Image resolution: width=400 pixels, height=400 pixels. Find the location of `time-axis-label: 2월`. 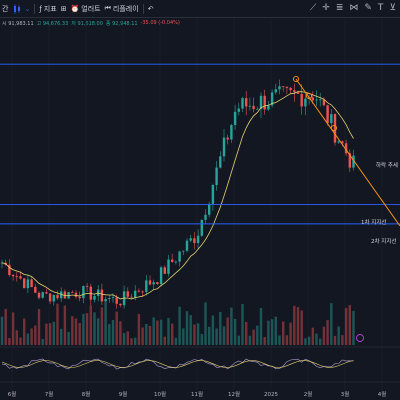

time-axis-label: 2월 is located at coordinates (308, 394).